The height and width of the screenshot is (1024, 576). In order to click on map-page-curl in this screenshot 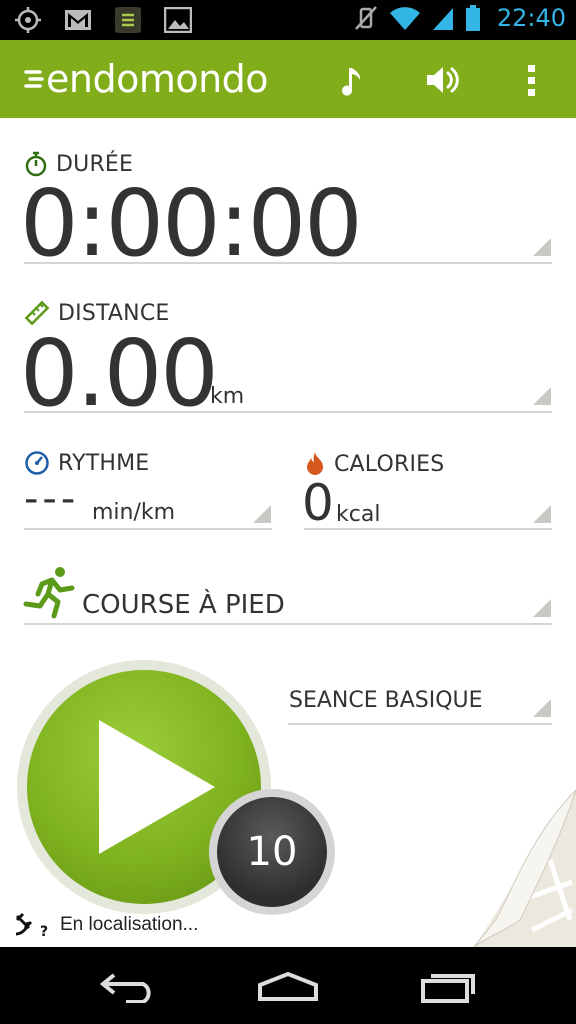, I will do `click(518, 868)`.